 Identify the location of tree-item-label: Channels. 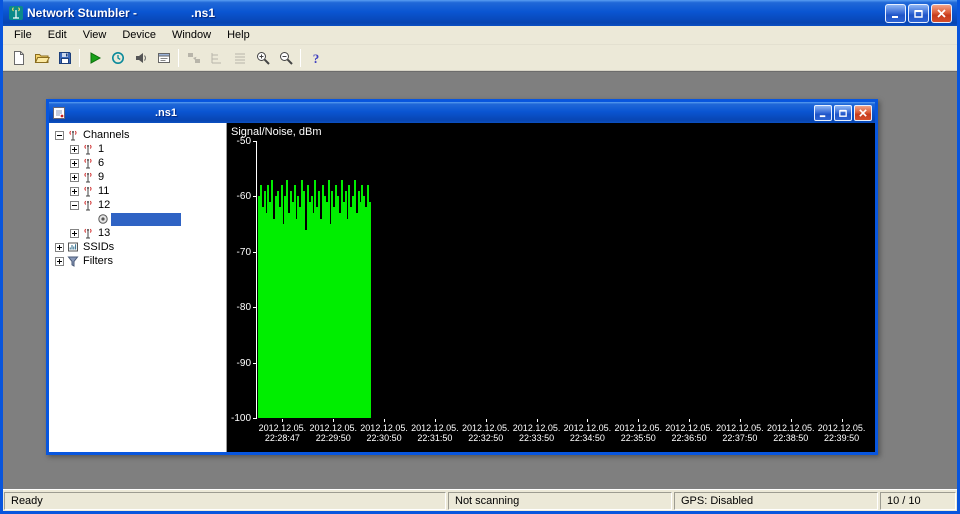
(106, 134).